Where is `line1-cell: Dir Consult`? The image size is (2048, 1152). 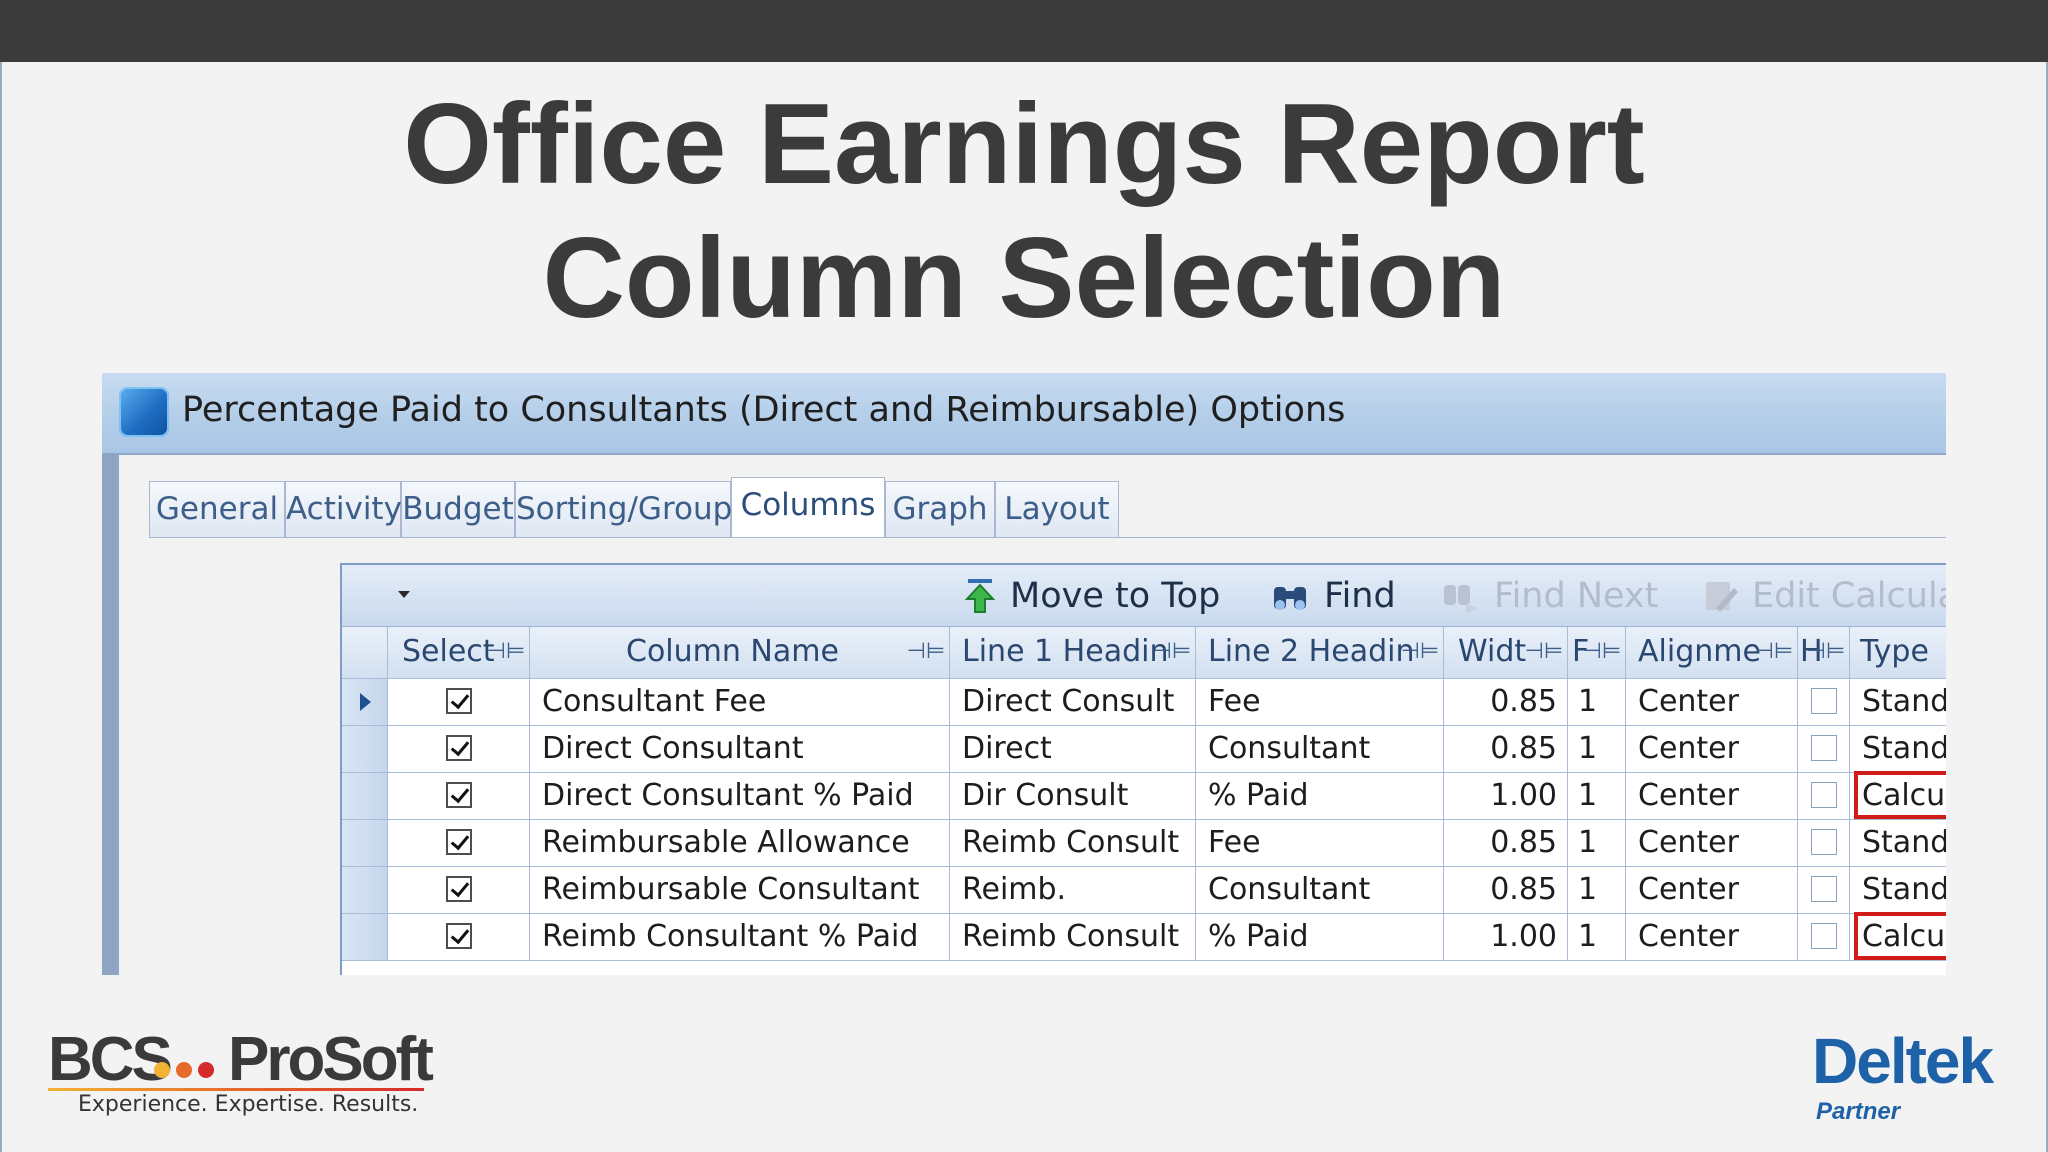 line1-cell: Dir Consult is located at coordinates (1073, 796).